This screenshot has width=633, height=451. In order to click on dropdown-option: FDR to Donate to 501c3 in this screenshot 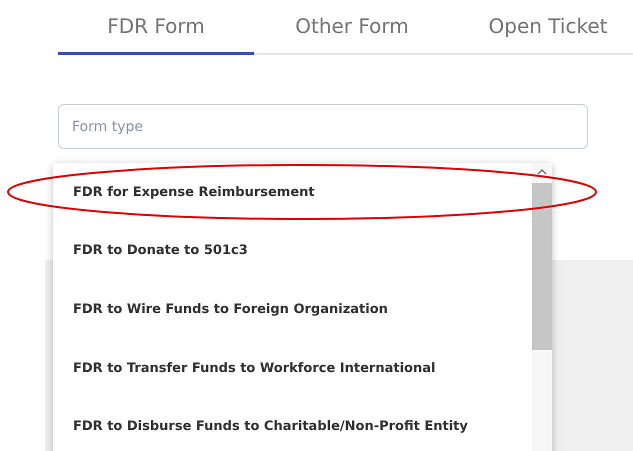, I will do `click(292, 251)`.